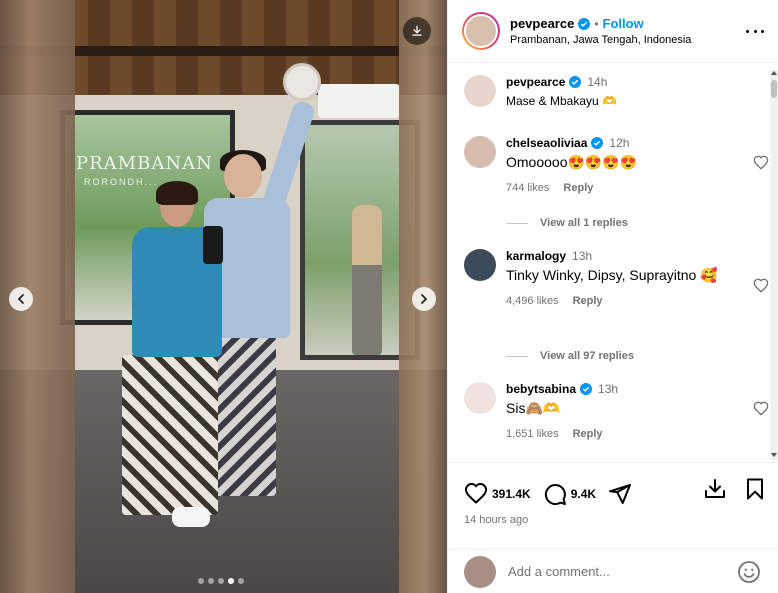 Image resolution: width=778 pixels, height=593 pixels. I want to click on chevron-left-icon, so click(20, 299).